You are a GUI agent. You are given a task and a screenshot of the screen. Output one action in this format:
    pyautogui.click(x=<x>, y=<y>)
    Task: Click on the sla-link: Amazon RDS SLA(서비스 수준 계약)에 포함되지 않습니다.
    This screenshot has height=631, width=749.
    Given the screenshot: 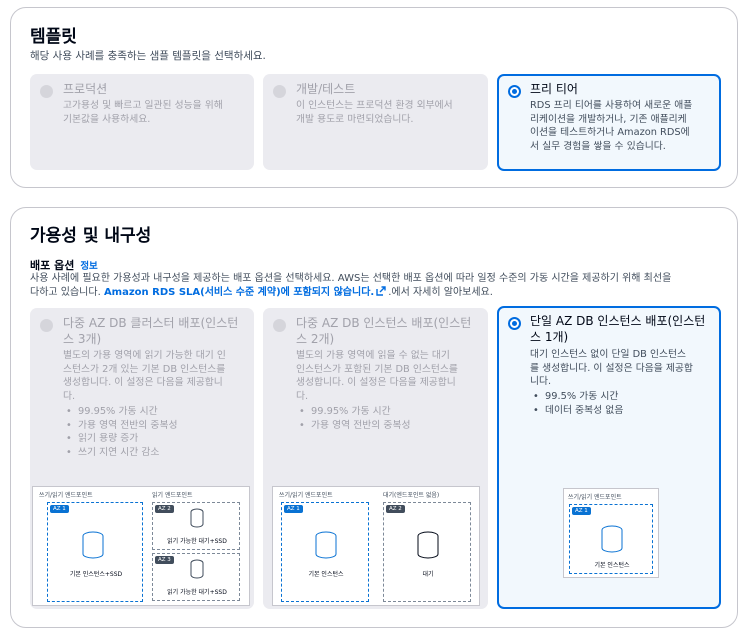 What is the action you would take?
    pyautogui.click(x=239, y=292)
    